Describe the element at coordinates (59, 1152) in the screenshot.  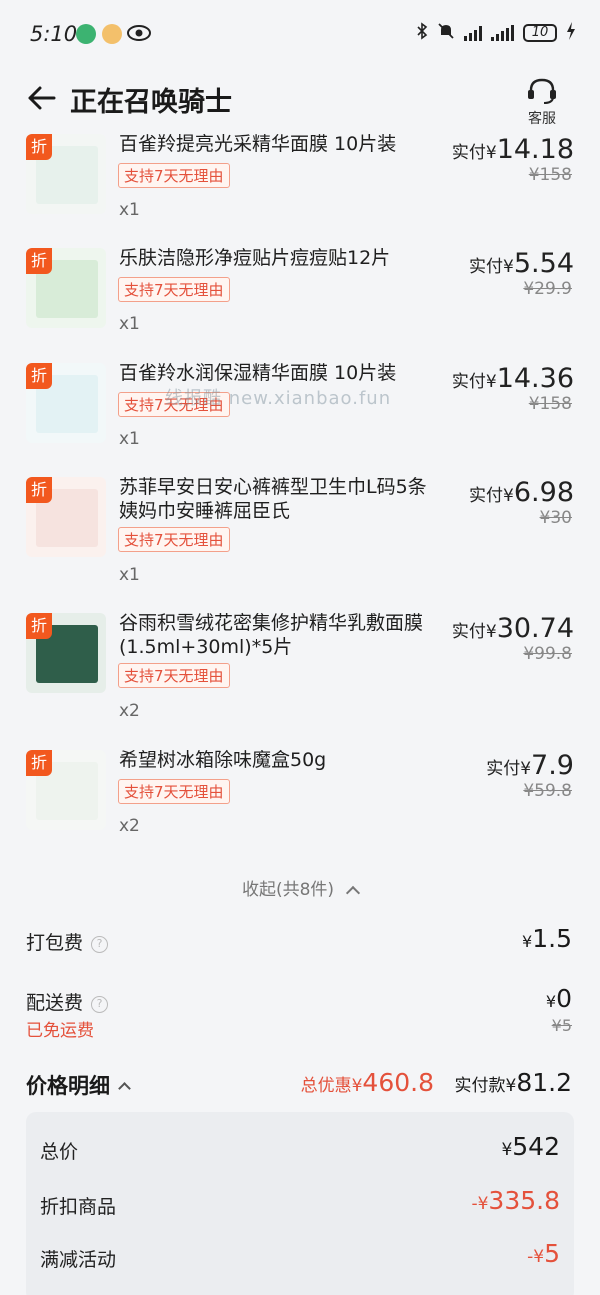
I see `breakdown-row-label: 总价` at that location.